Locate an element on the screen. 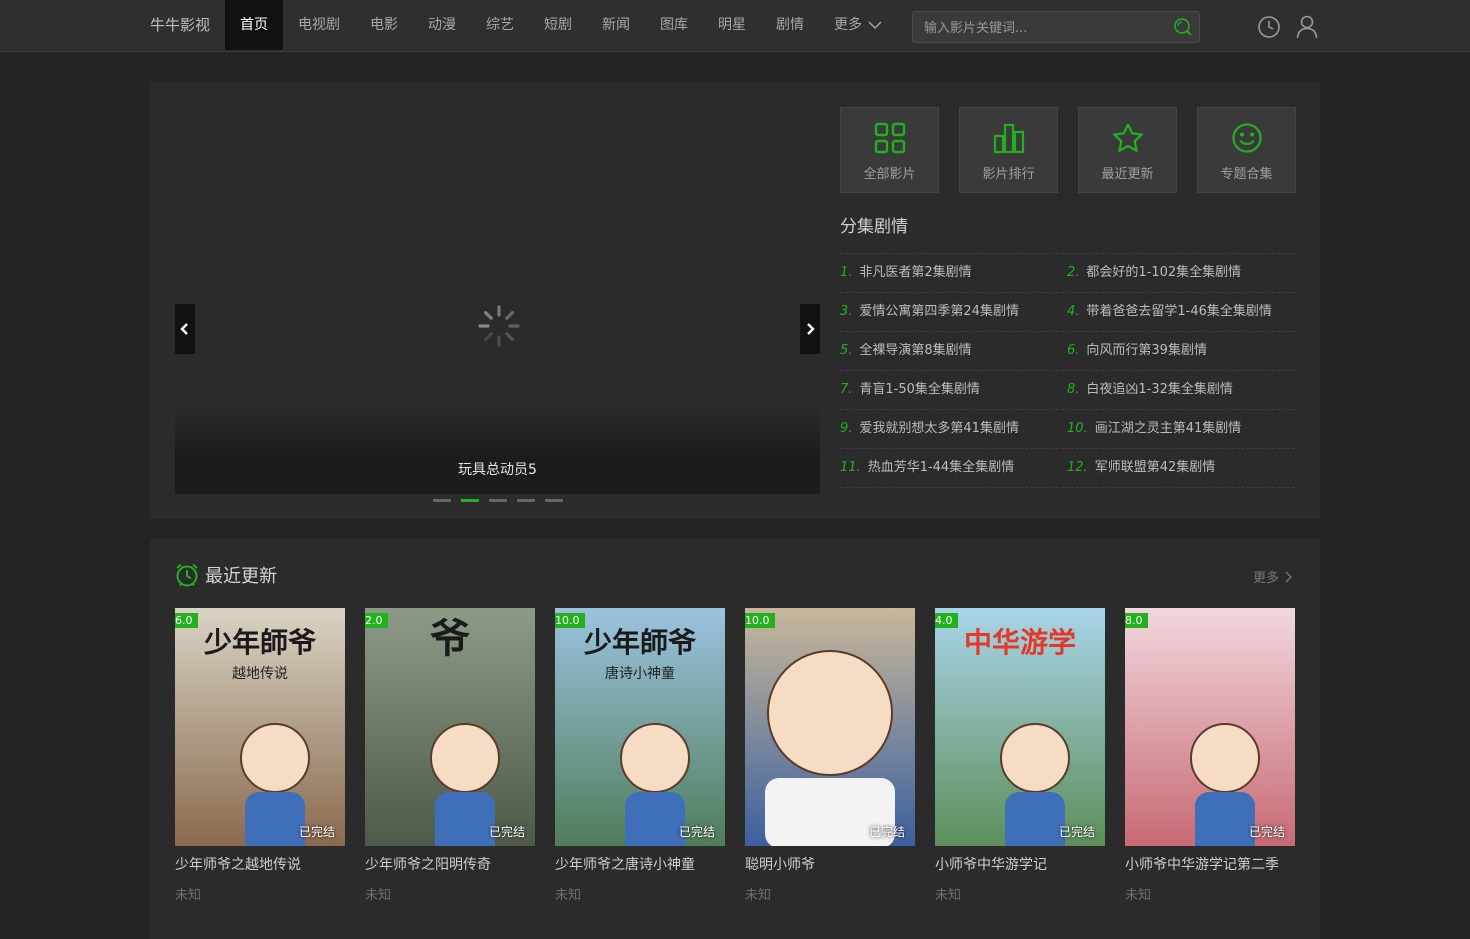  episode-rank: 3. is located at coordinates (846, 311).